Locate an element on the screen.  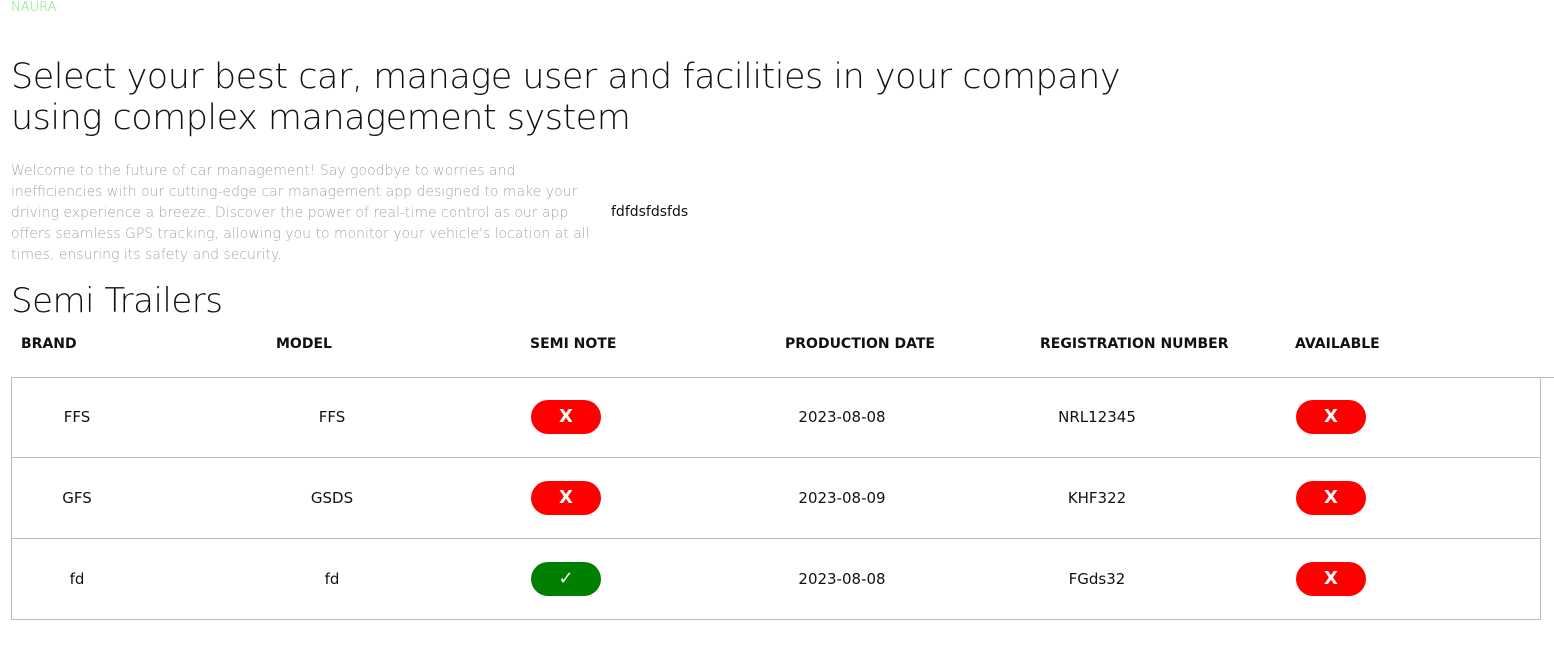
table-row: GFS GSDS X 2023-08-09 KHF322 X is located at coordinates (776, 498).